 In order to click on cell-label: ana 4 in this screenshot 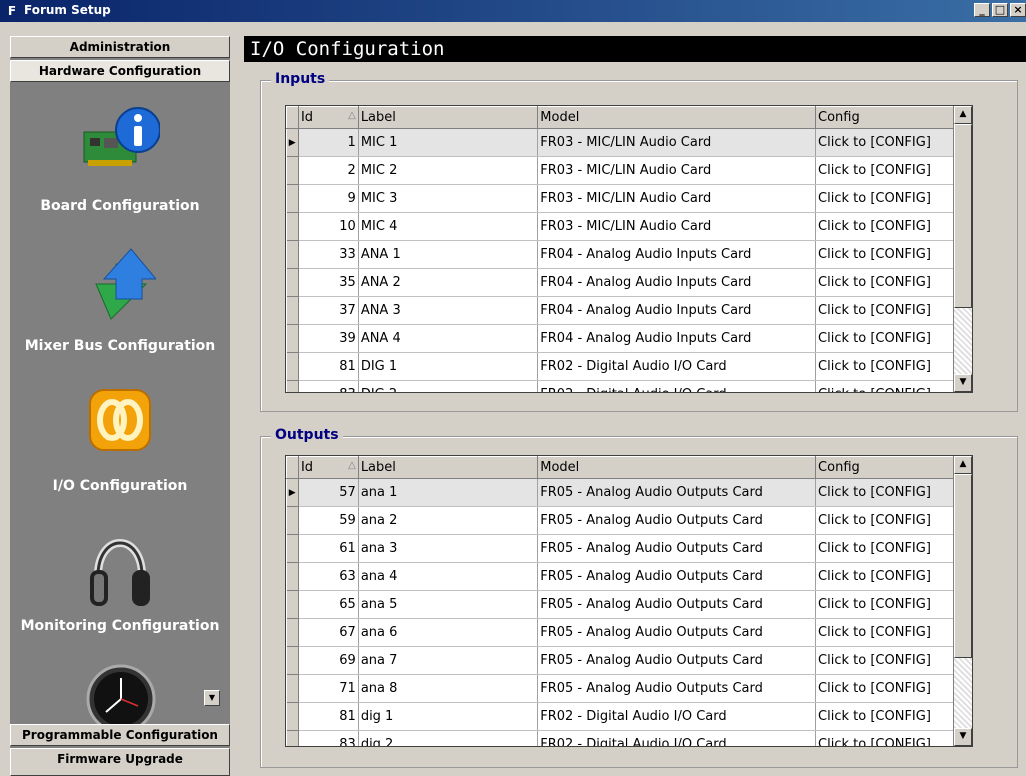, I will do `click(448, 576)`.